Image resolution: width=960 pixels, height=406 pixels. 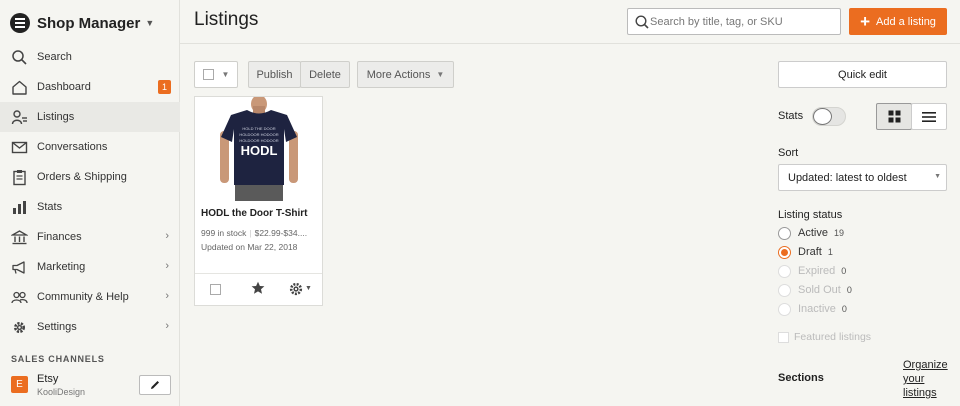 I want to click on sidebar-item-marketing: Marketing ›, so click(x=90, y=267).